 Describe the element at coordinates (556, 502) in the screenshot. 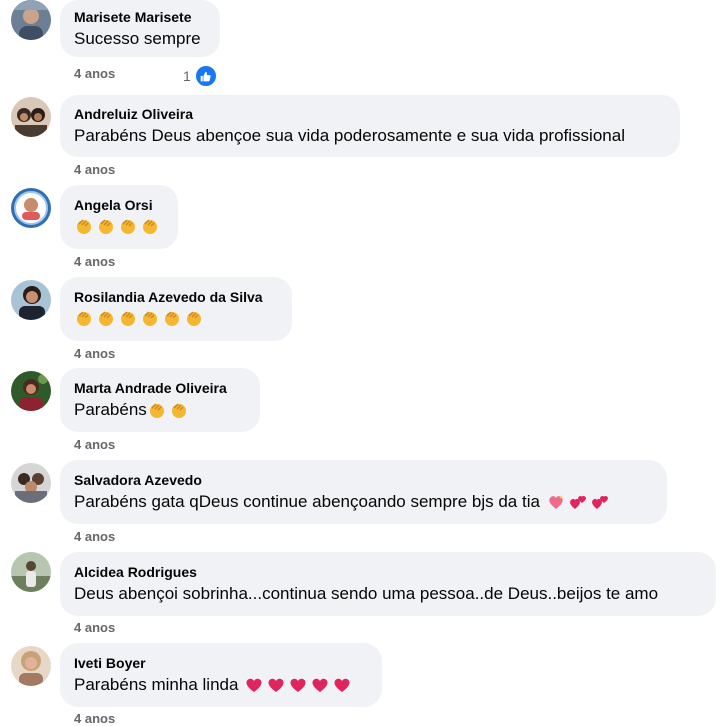

I see `sparkling-heart-icon` at that location.